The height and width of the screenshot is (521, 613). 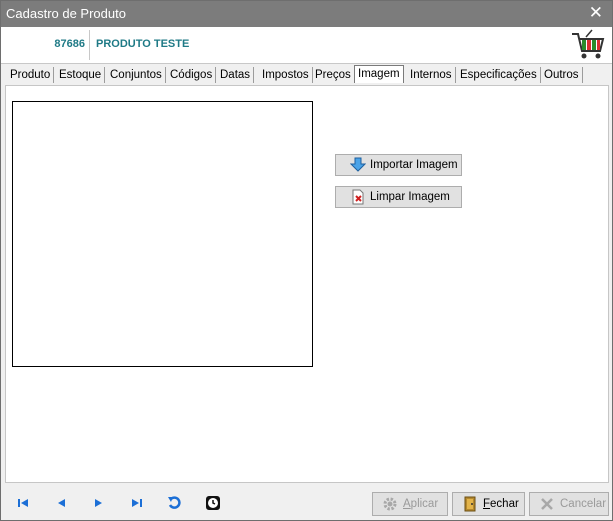 What do you see at coordinates (213, 503) in the screenshot?
I see `history-icon` at bounding box center [213, 503].